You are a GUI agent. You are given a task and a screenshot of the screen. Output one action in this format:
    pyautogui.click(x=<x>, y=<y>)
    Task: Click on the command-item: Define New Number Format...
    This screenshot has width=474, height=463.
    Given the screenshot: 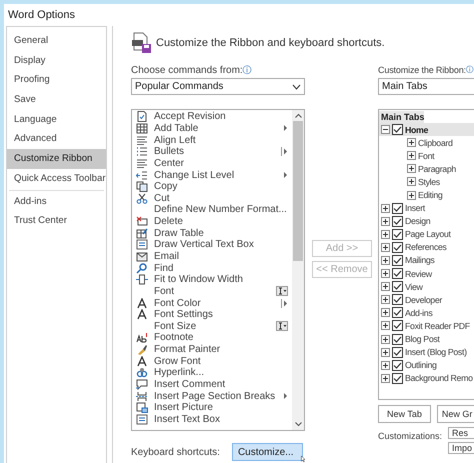 What is the action you would take?
    pyautogui.click(x=212, y=210)
    